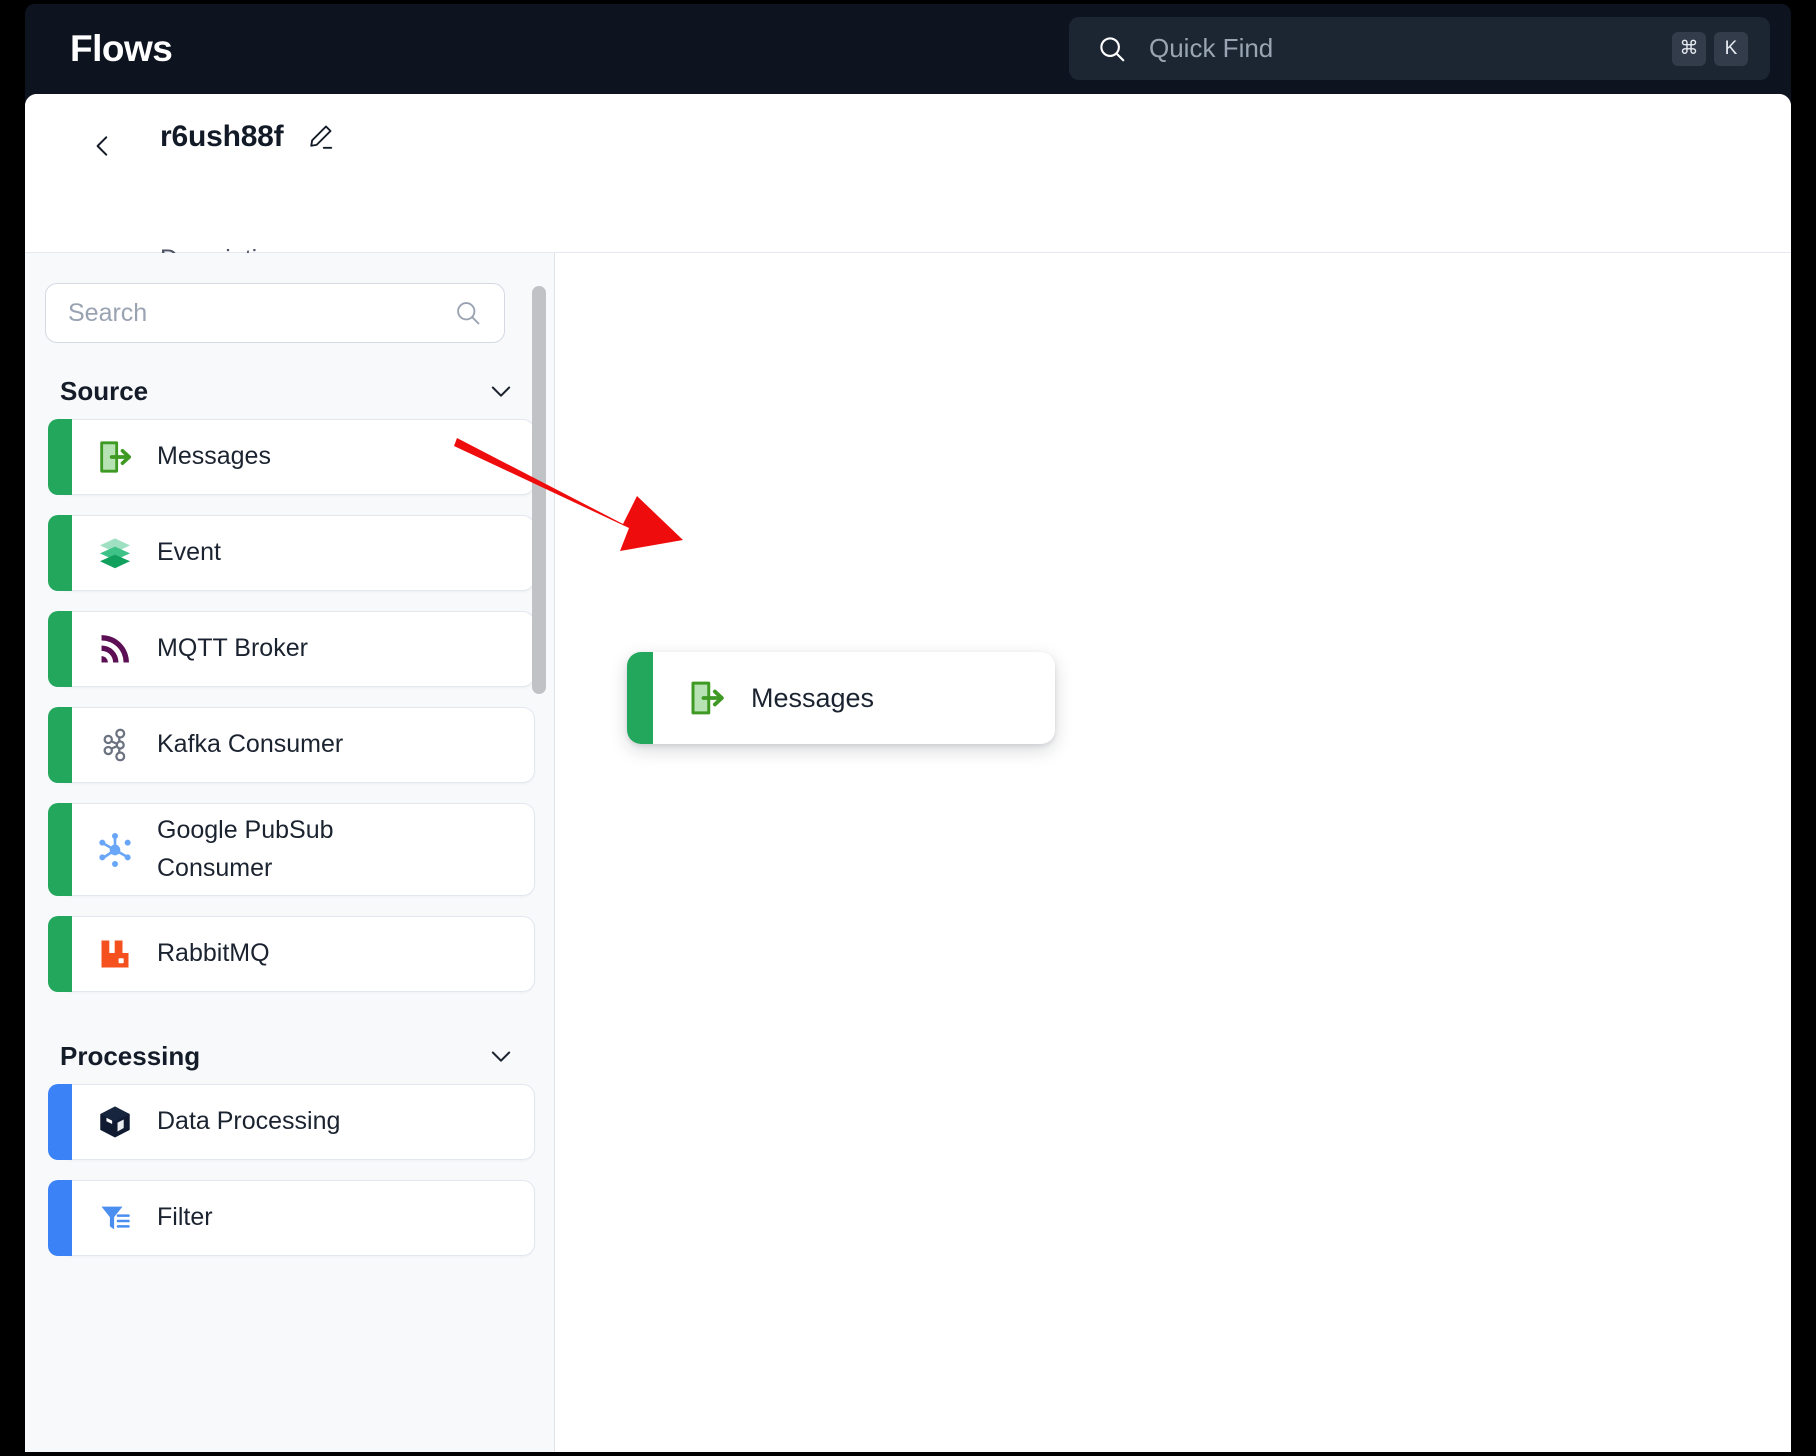  Describe the element at coordinates (121, 48) in the screenshot. I see `app-brand: Flows` at that location.